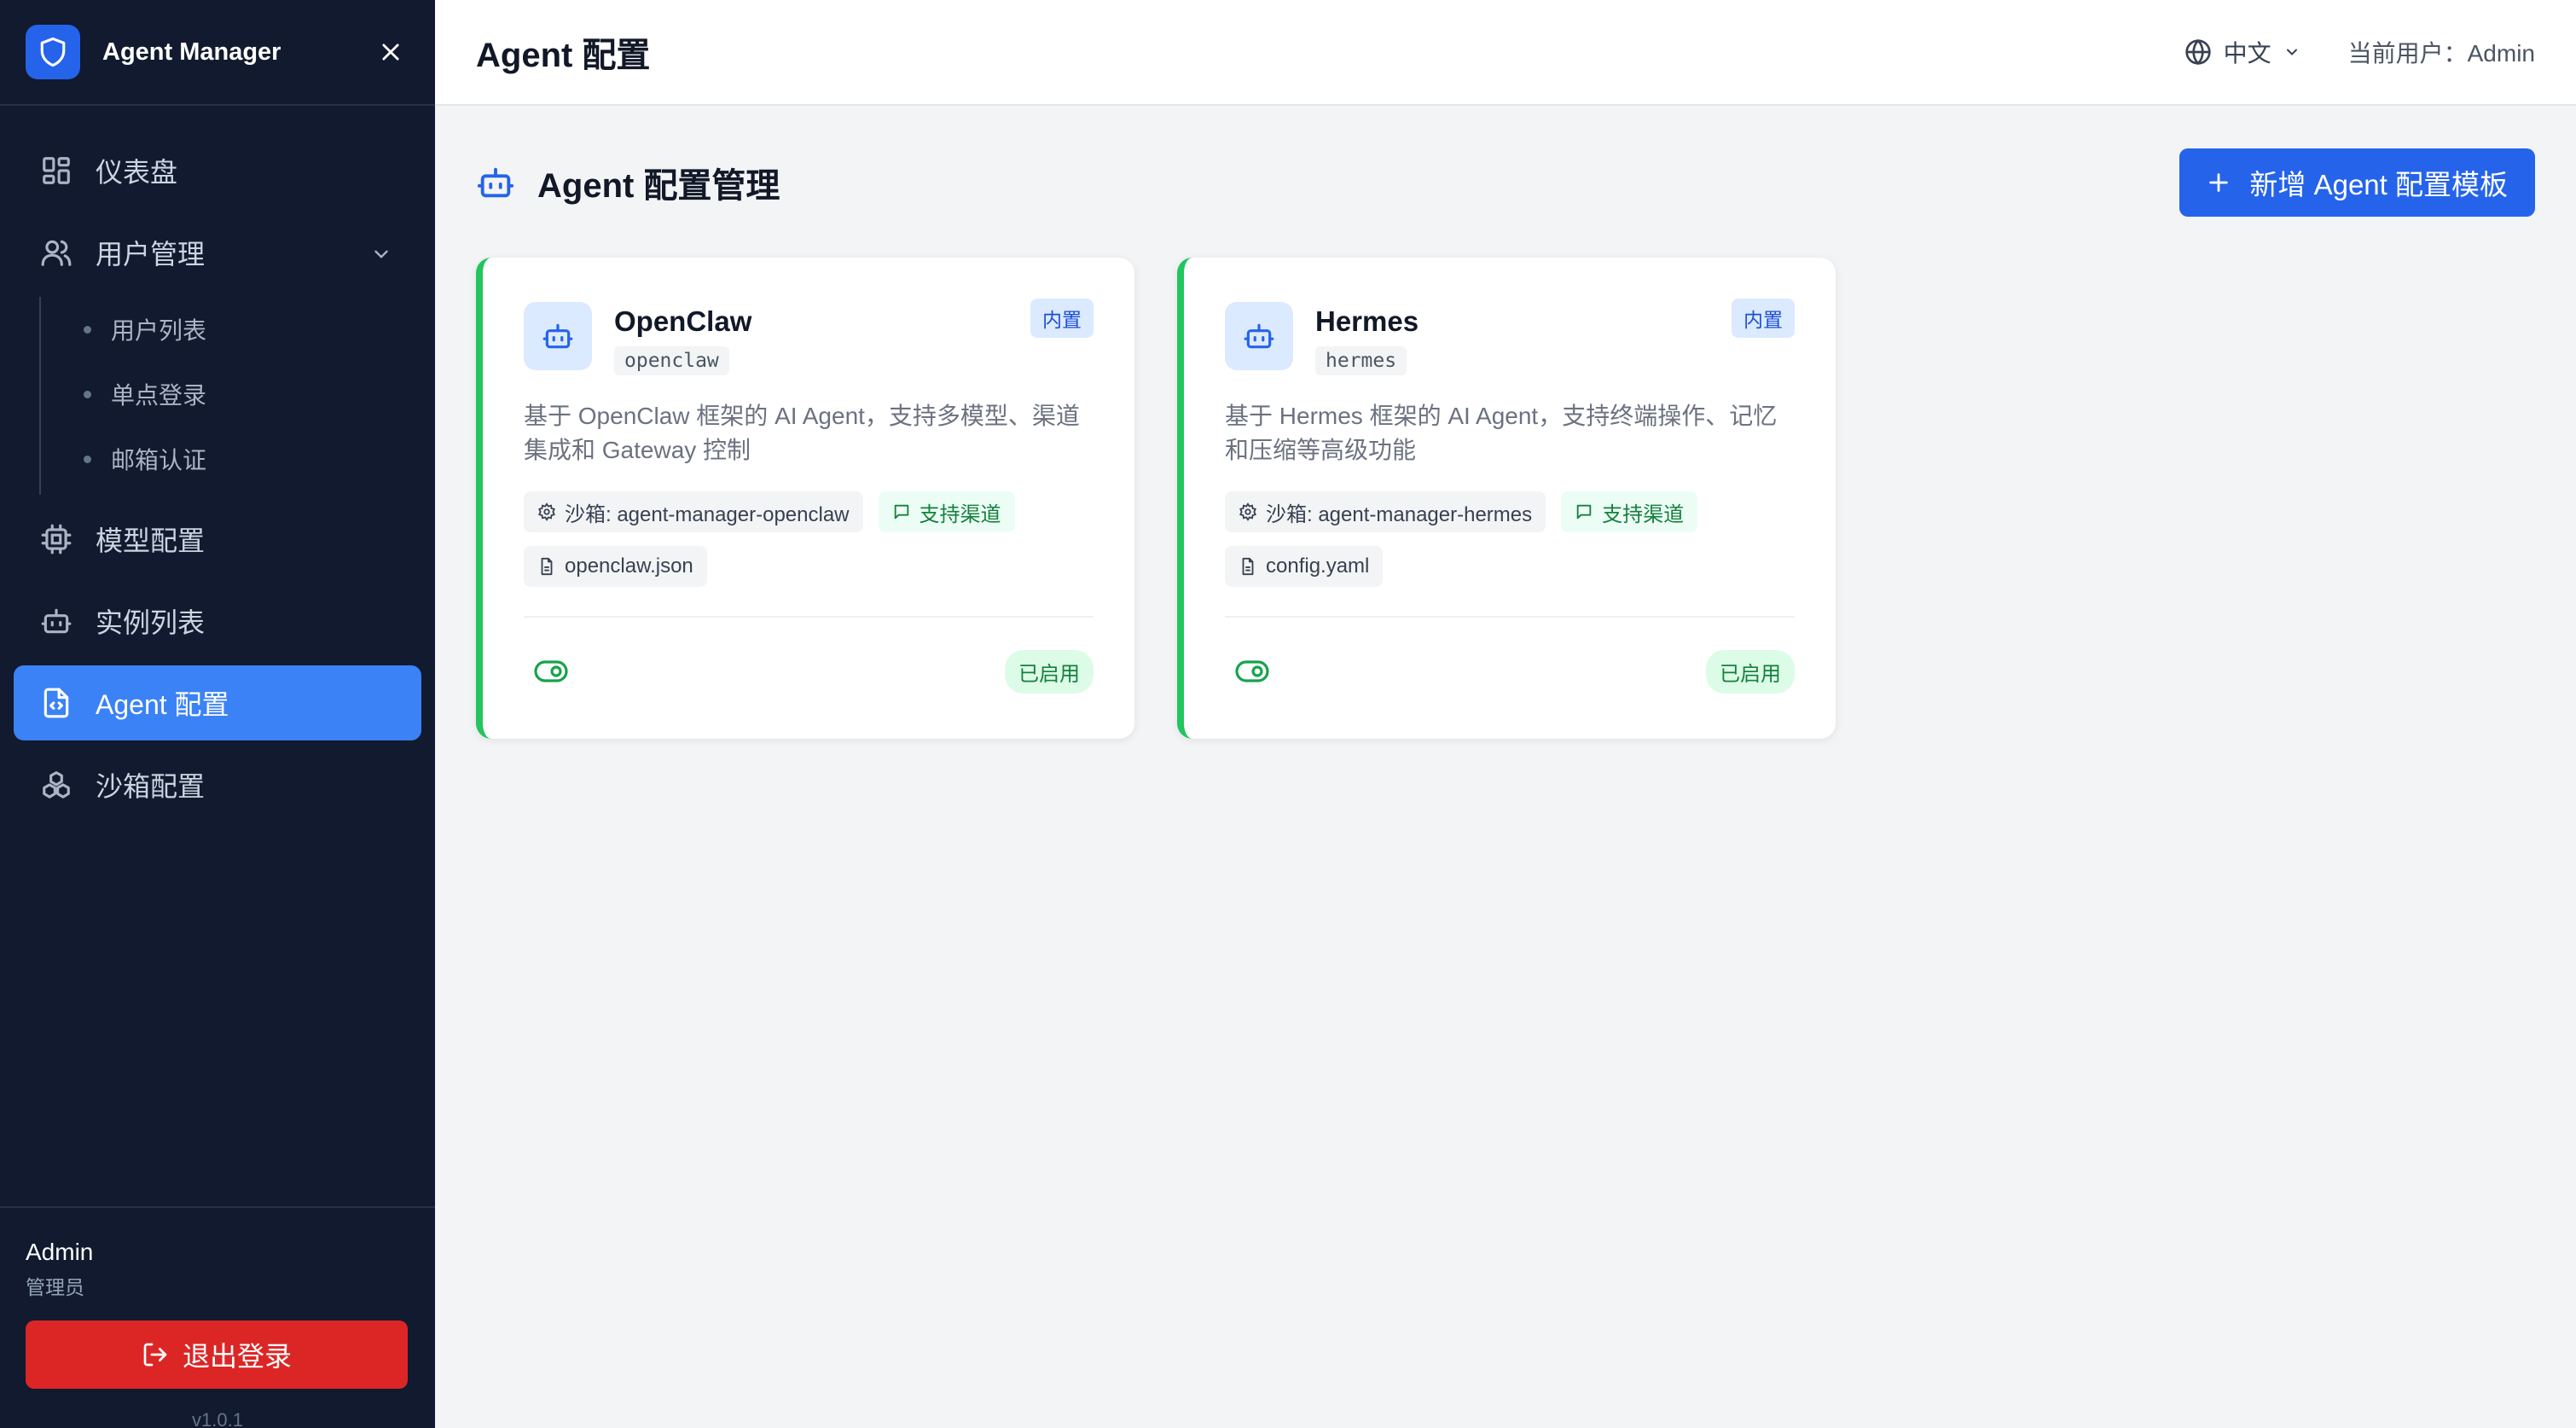  I want to click on close-icon, so click(390, 52).